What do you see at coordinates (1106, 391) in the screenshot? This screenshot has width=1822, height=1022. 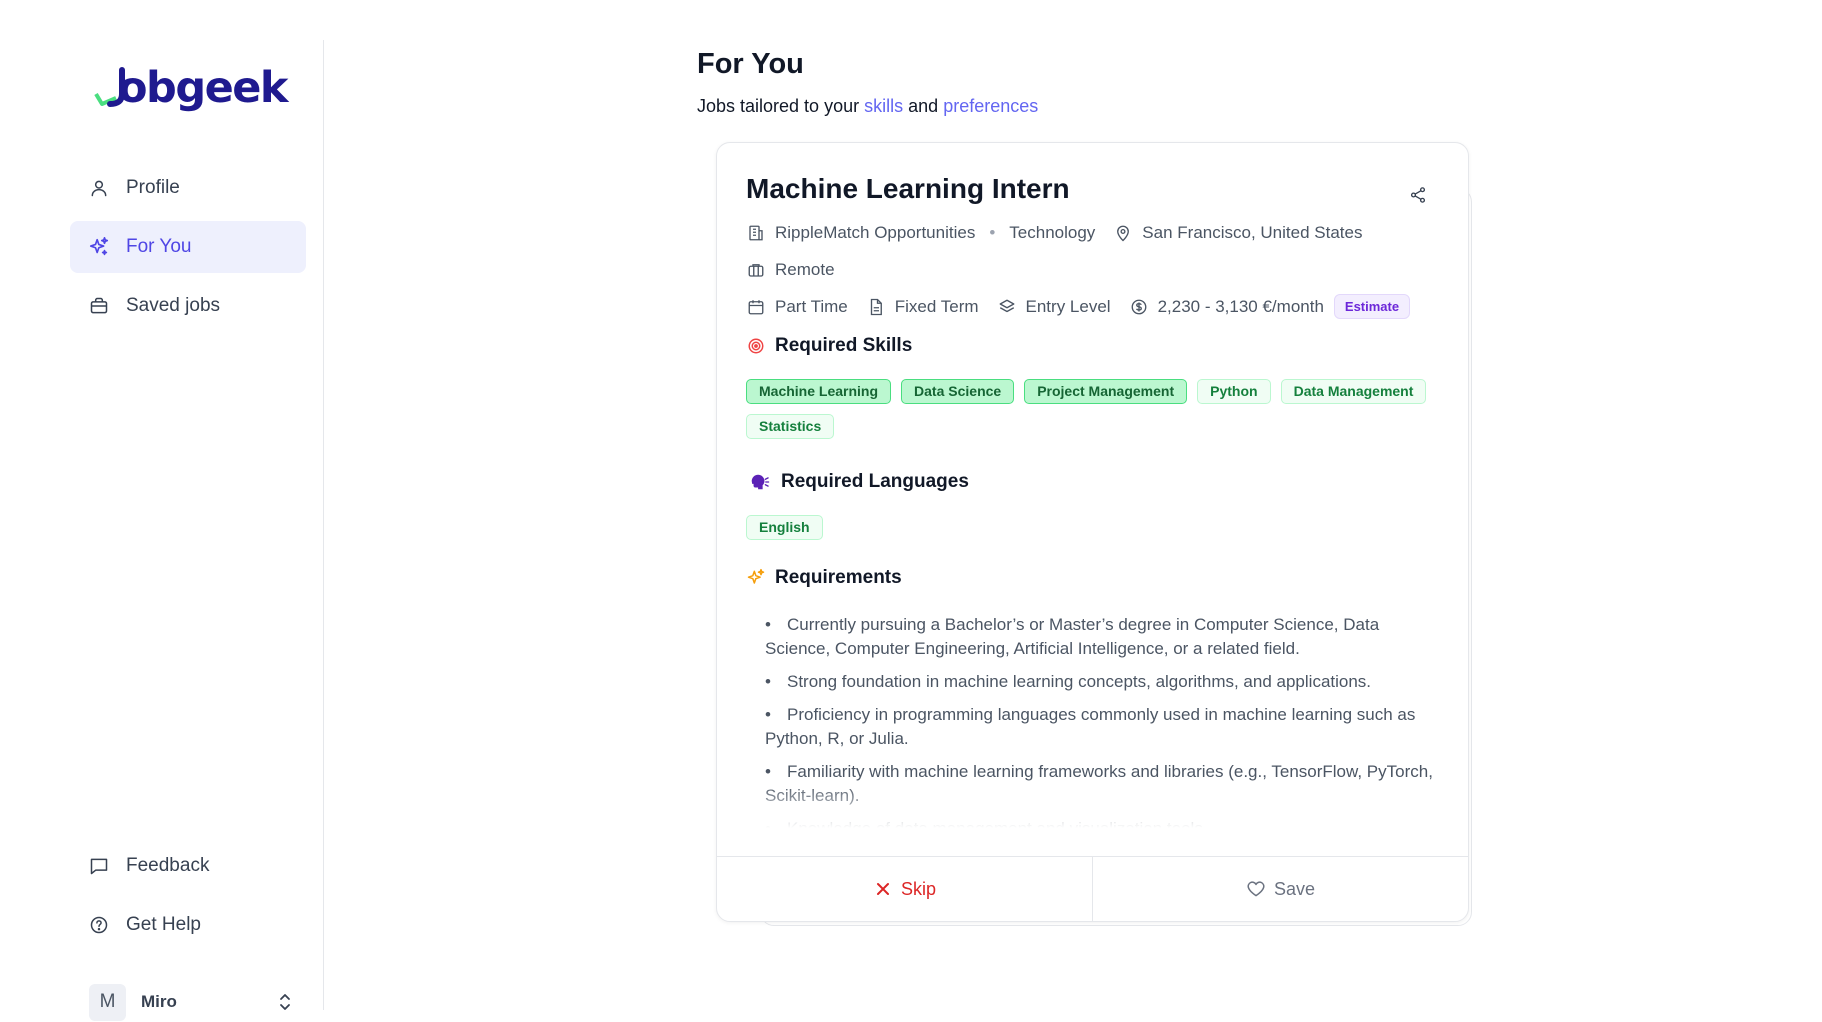 I see `skill-chip: Project Management` at bounding box center [1106, 391].